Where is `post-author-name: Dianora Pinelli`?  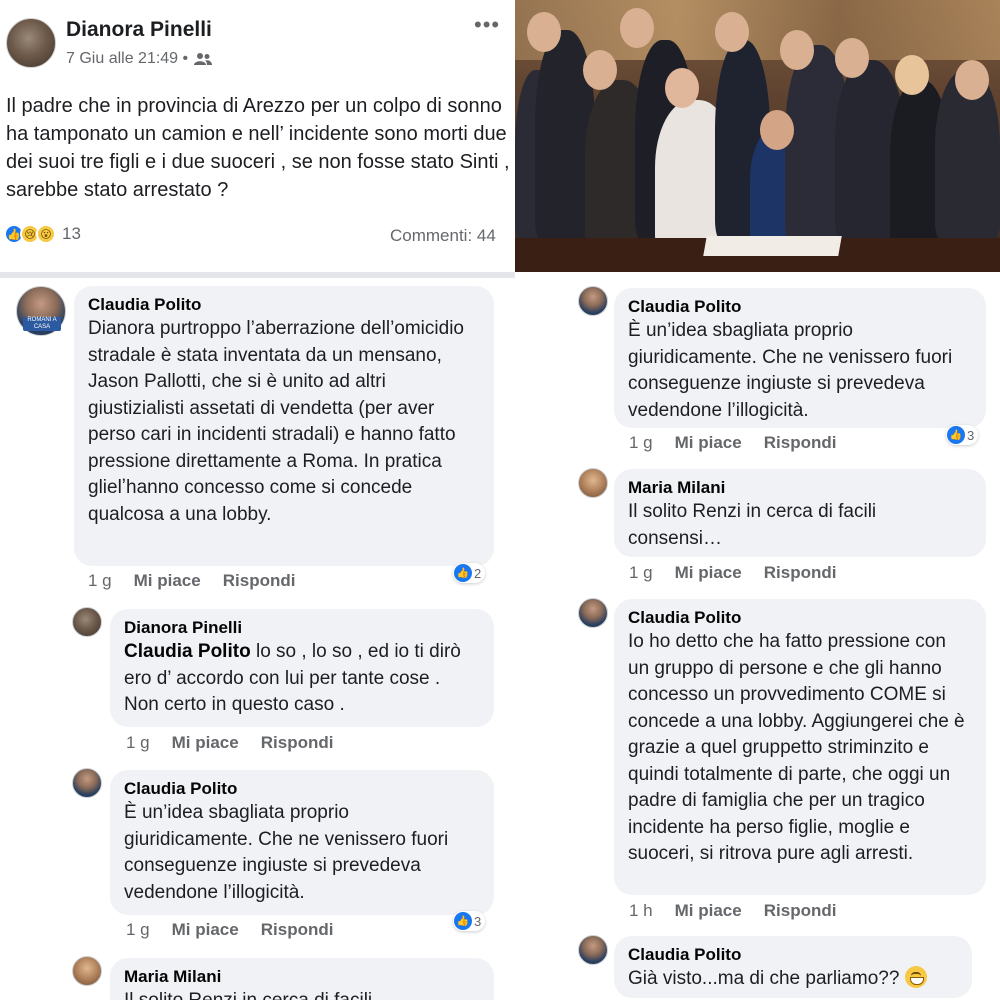
post-author-name: Dianora Pinelli is located at coordinates (139, 30).